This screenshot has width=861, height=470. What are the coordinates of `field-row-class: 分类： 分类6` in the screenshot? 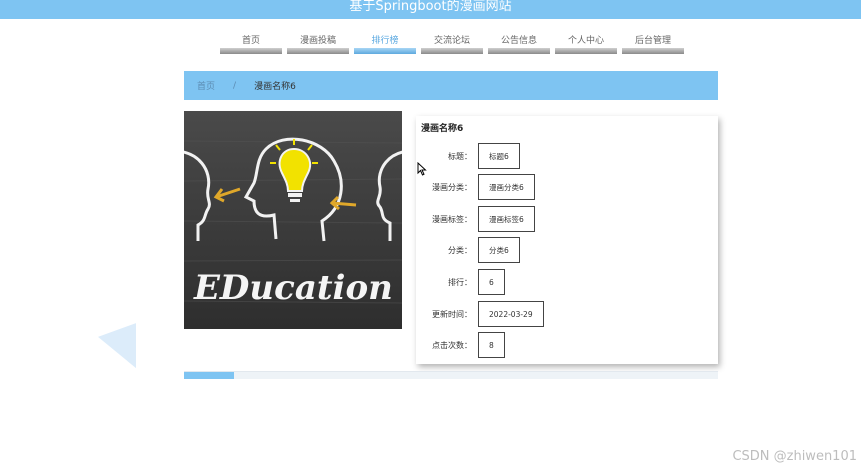 It's located at (468, 250).